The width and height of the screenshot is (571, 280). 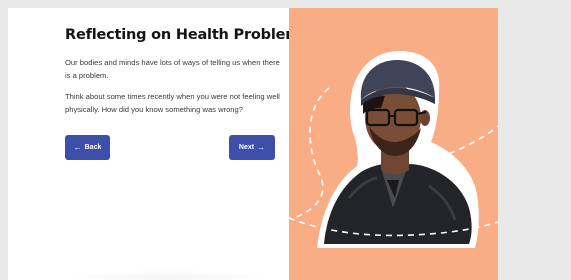 What do you see at coordinates (311, 153) in the screenshot?
I see `dashed-curve-left` at bounding box center [311, 153].